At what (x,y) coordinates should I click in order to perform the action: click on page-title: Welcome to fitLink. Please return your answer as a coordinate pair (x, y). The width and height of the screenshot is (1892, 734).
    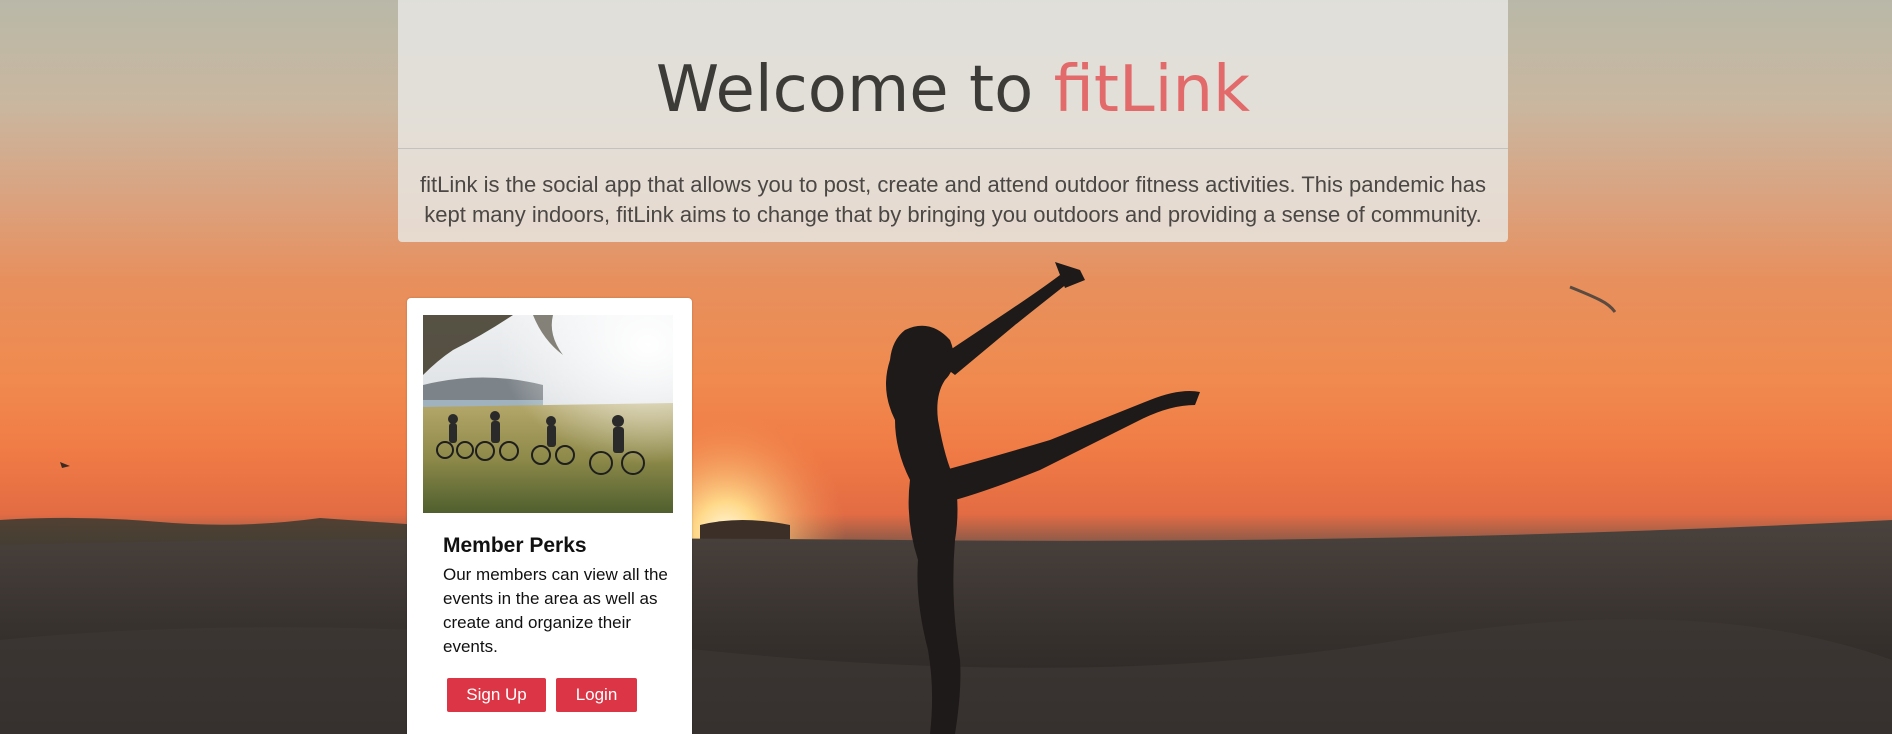
    Looking at the image, I should click on (953, 90).